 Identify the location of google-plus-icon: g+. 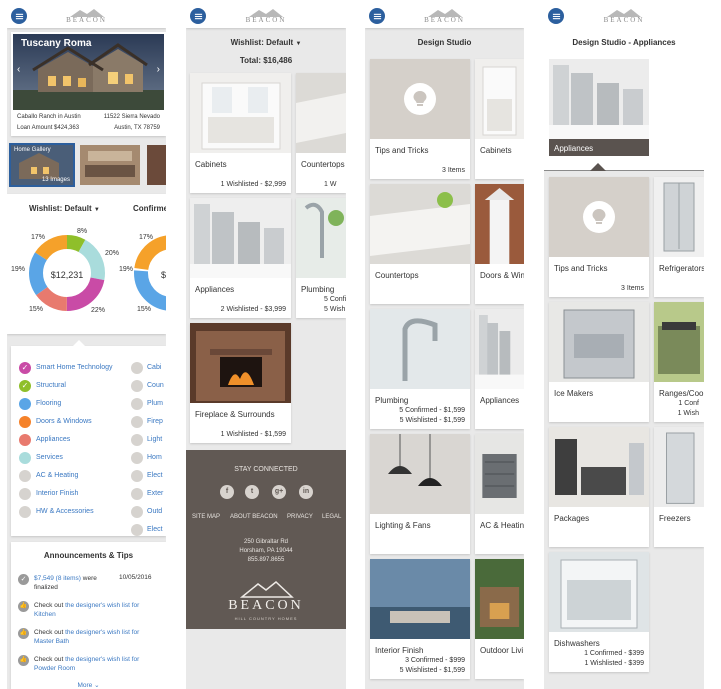
(279, 492).